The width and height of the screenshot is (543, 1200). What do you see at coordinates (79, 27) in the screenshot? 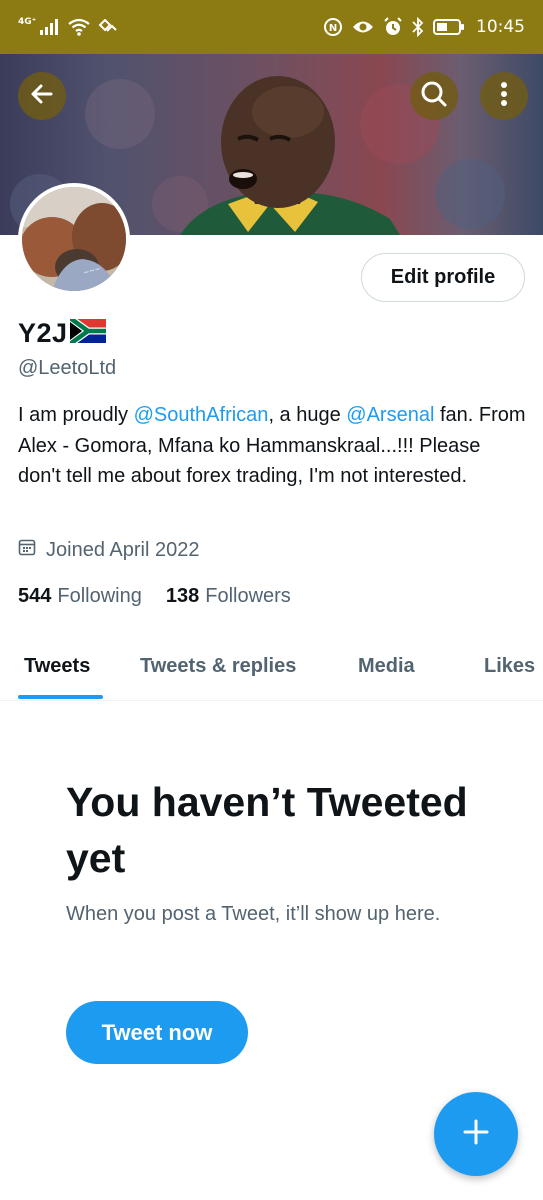
I see `wifi-icon` at bounding box center [79, 27].